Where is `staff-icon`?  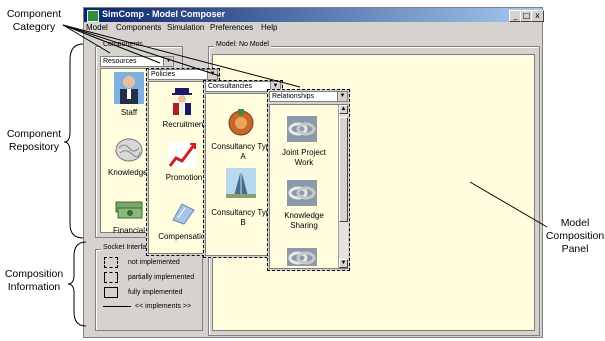
staff-icon is located at coordinates (129, 88).